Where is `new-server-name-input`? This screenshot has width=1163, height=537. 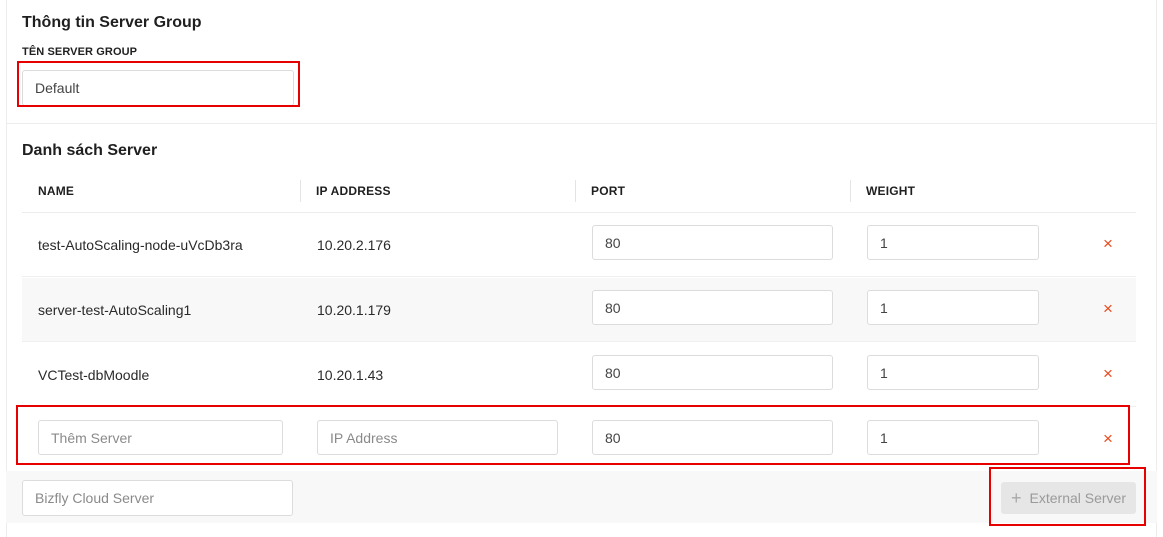
new-server-name-input is located at coordinates (160, 437).